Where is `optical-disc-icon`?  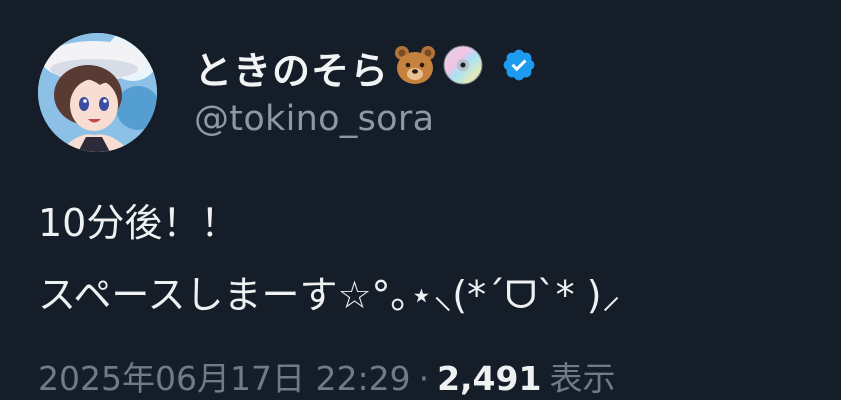
optical-disc-icon is located at coordinates (463, 67).